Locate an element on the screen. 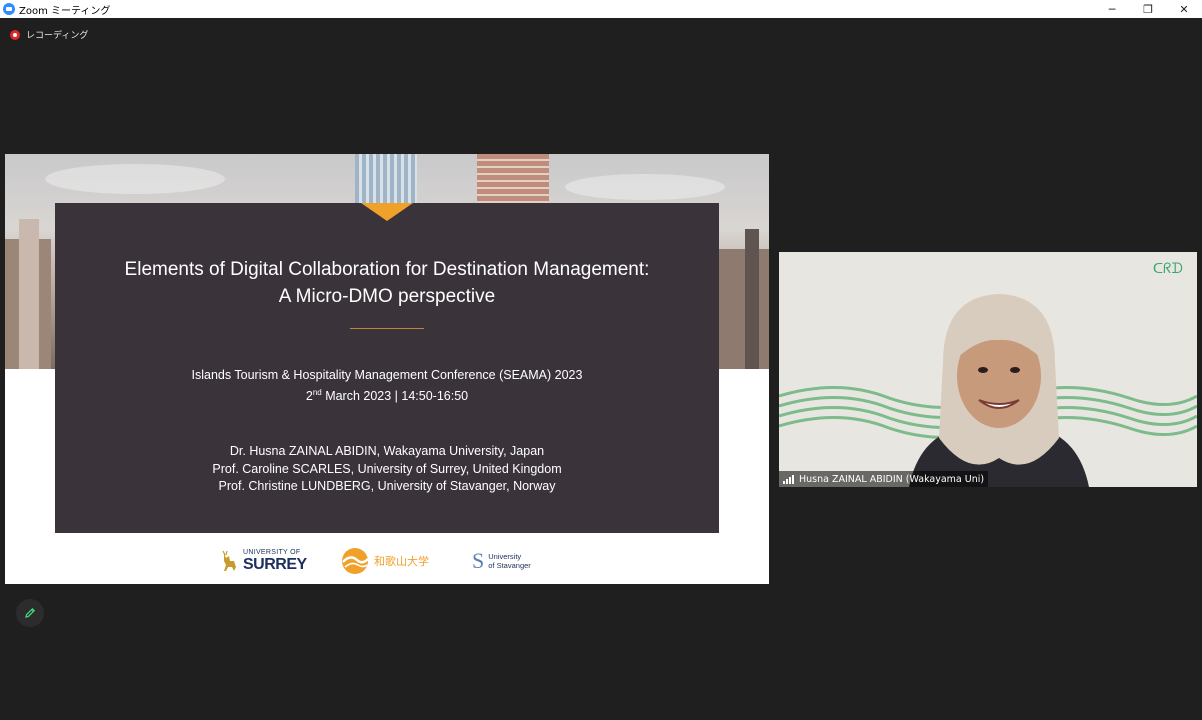 The image size is (1202, 720). window-titlebar: Zoom ミーティング ─ ❐ ✕ is located at coordinates (601, 9).